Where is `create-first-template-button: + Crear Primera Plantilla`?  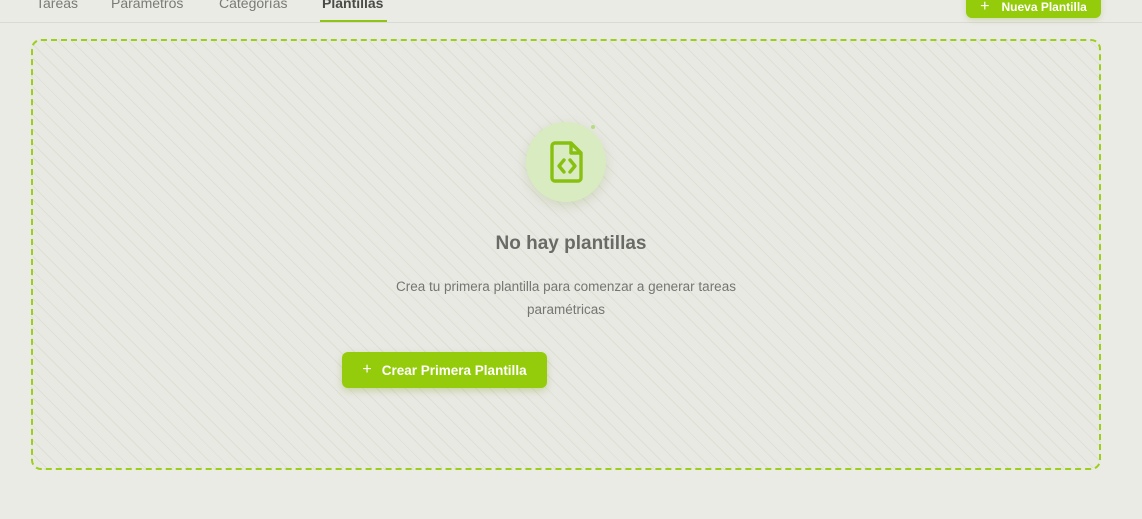 create-first-template-button: + Crear Primera Plantilla is located at coordinates (444, 370).